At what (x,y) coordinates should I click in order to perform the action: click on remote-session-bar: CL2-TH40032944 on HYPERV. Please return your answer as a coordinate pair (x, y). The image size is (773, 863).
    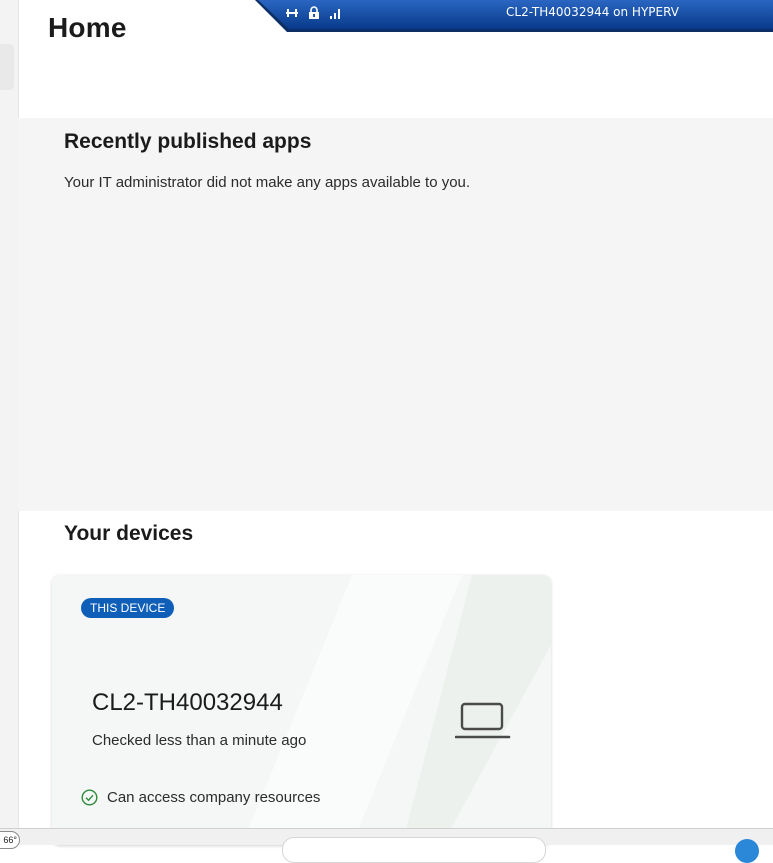
    Looking at the image, I should click on (514, 16).